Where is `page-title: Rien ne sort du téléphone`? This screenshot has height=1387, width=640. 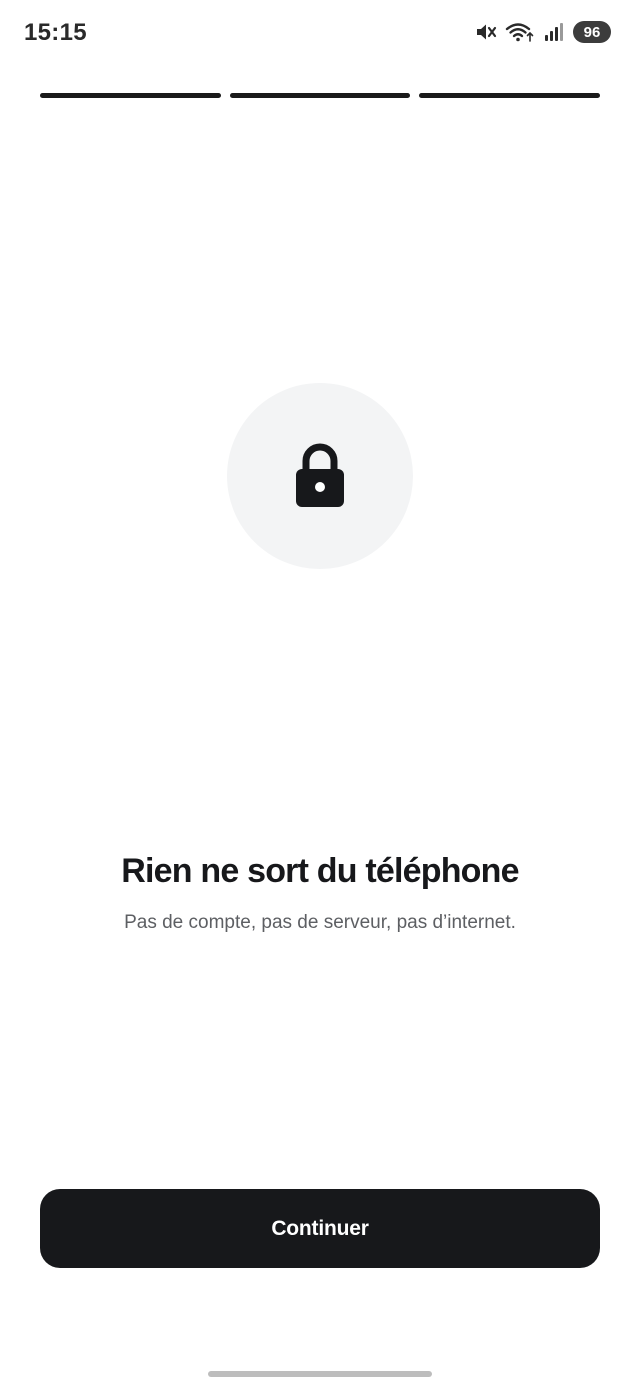 page-title: Rien ne sort du téléphone is located at coordinates (320, 871).